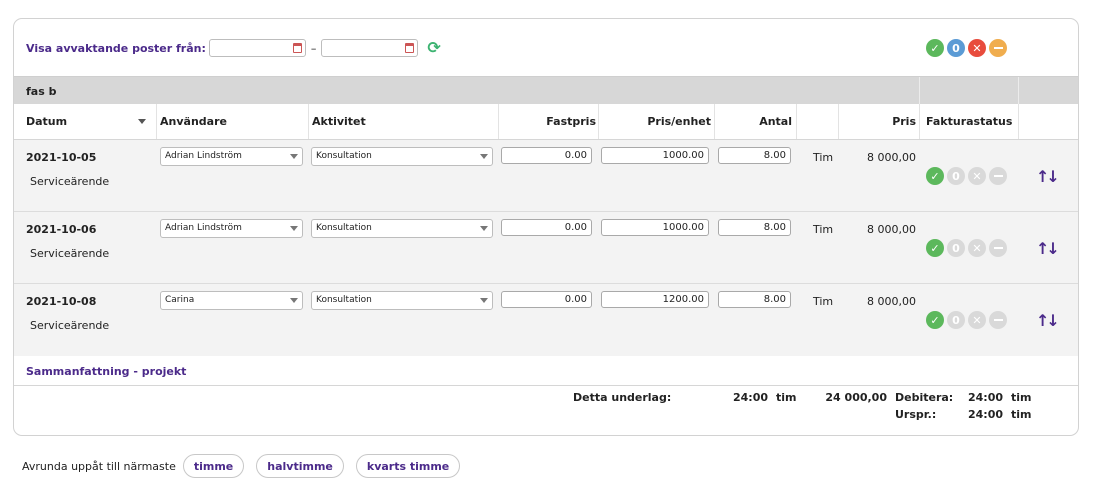  Describe the element at coordinates (339, 121) in the screenshot. I see `col-activity: Aktivitet` at that location.